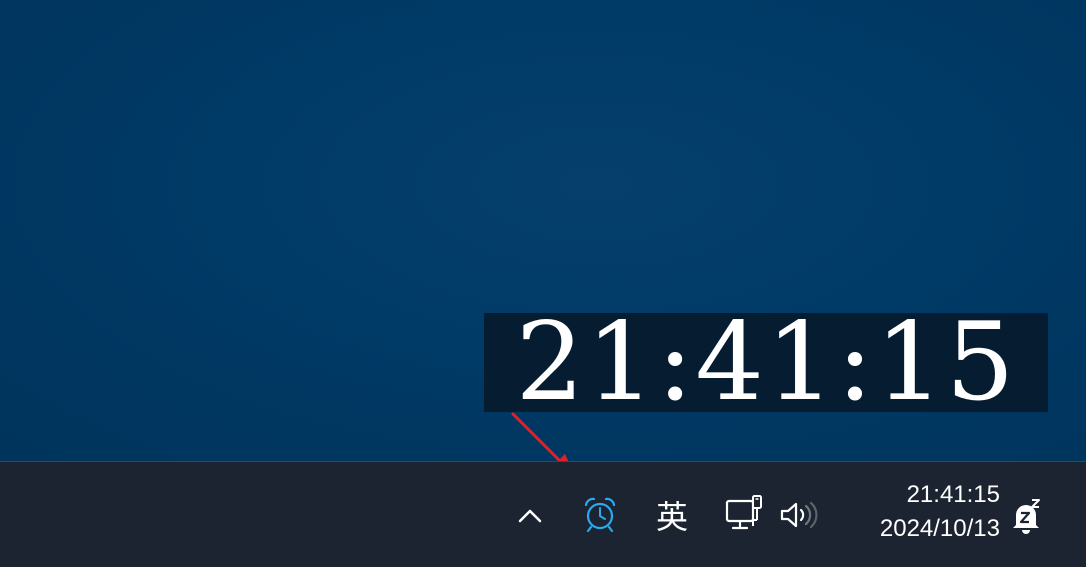 Image resolution: width=1086 pixels, height=567 pixels. What do you see at coordinates (939, 528) in the screenshot?
I see `taskbar-date: 2024/10/13` at bounding box center [939, 528].